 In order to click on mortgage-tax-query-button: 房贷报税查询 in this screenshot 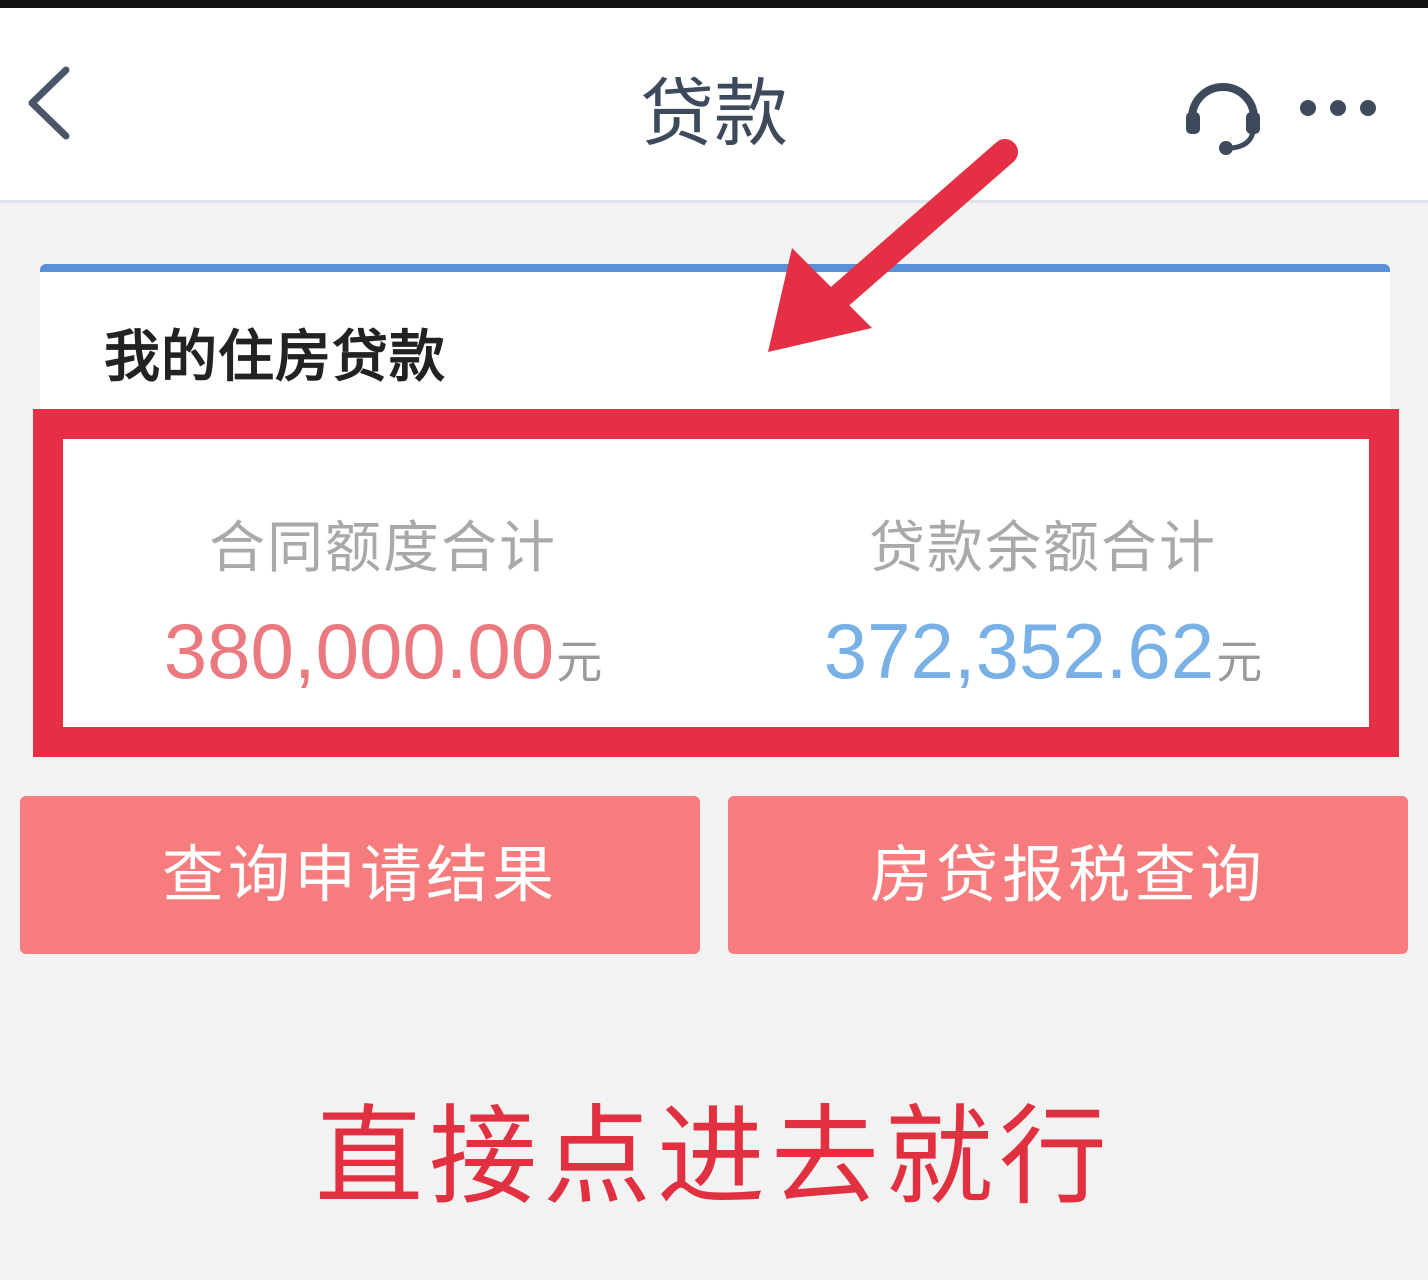, I will do `click(1068, 875)`.